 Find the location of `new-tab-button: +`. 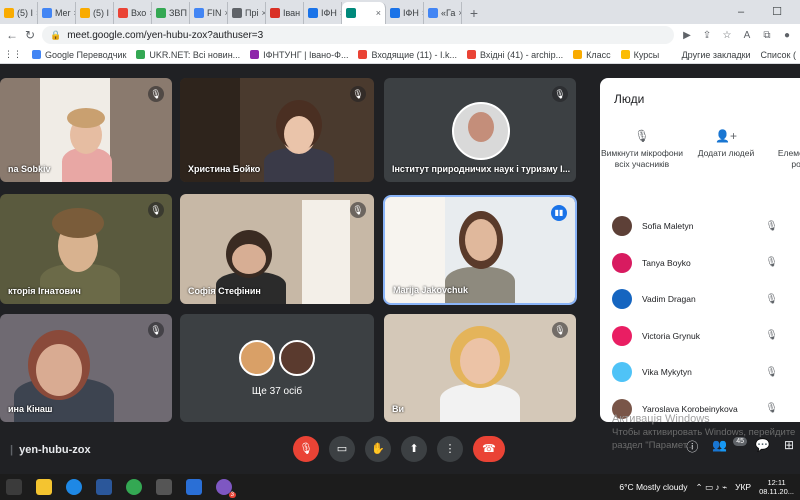

new-tab-button: + is located at coordinates (474, 13).